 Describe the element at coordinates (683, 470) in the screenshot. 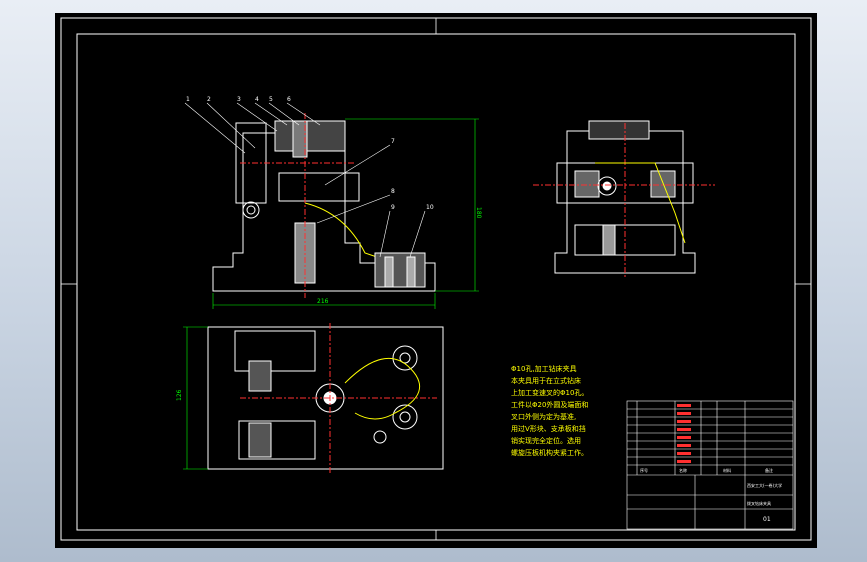

I see `table-header-cell: 名称` at that location.